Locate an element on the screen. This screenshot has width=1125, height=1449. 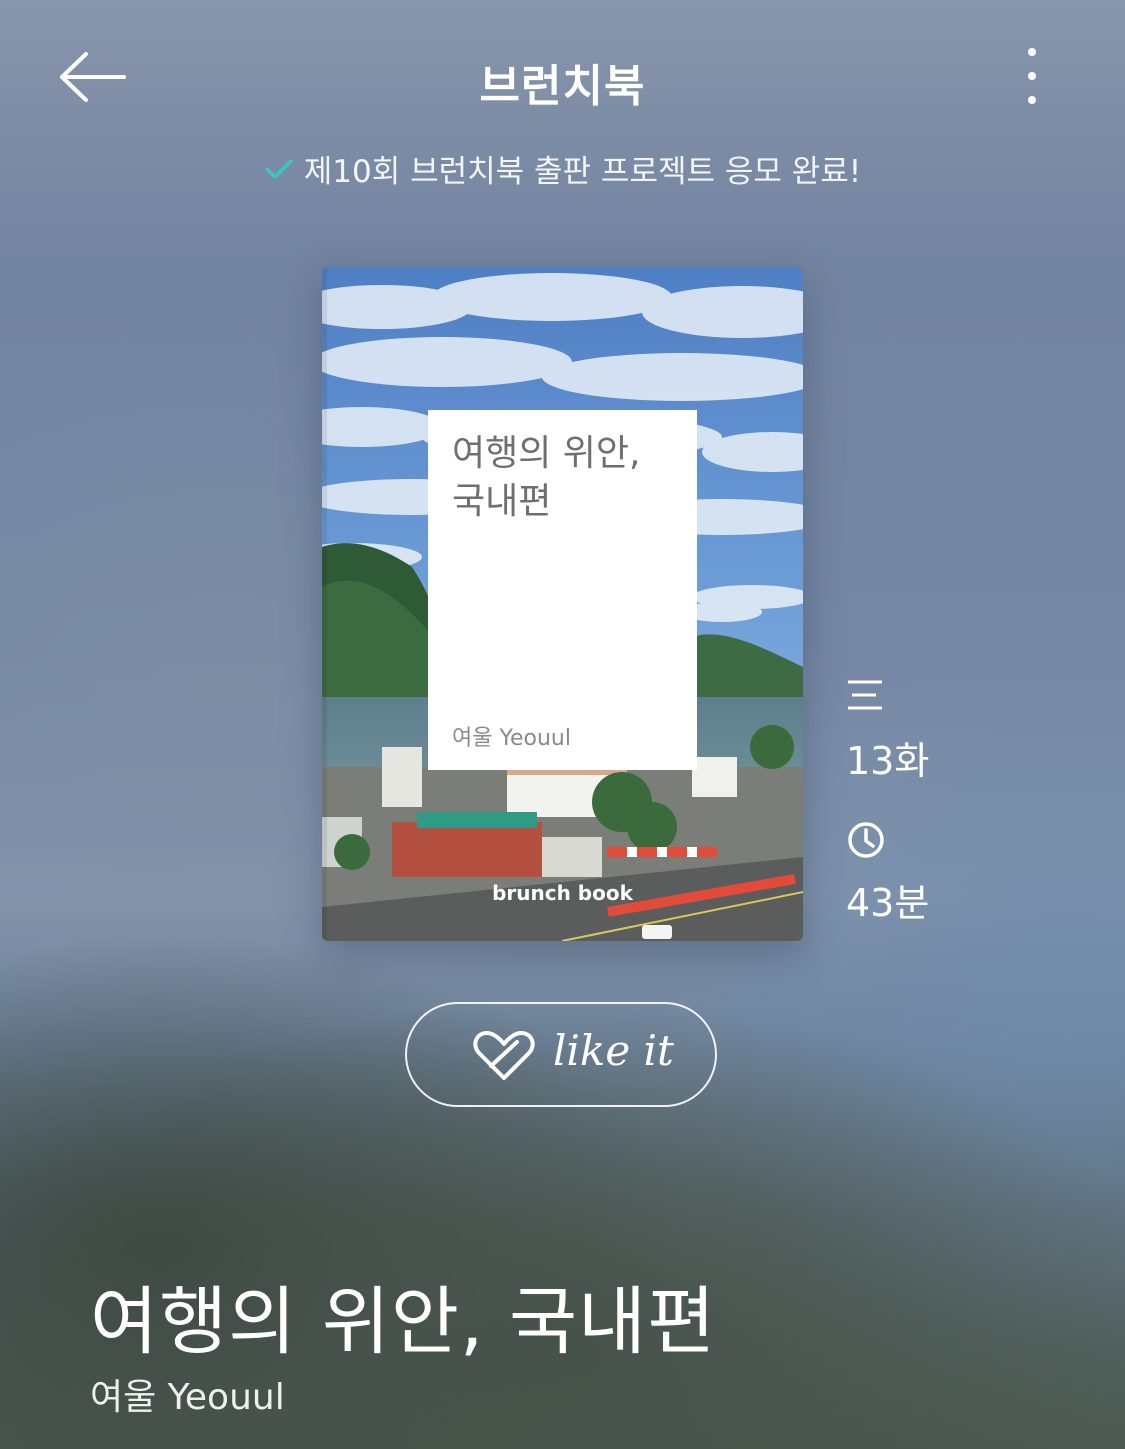
brunch-book-logo: brunch book is located at coordinates (562, 893).